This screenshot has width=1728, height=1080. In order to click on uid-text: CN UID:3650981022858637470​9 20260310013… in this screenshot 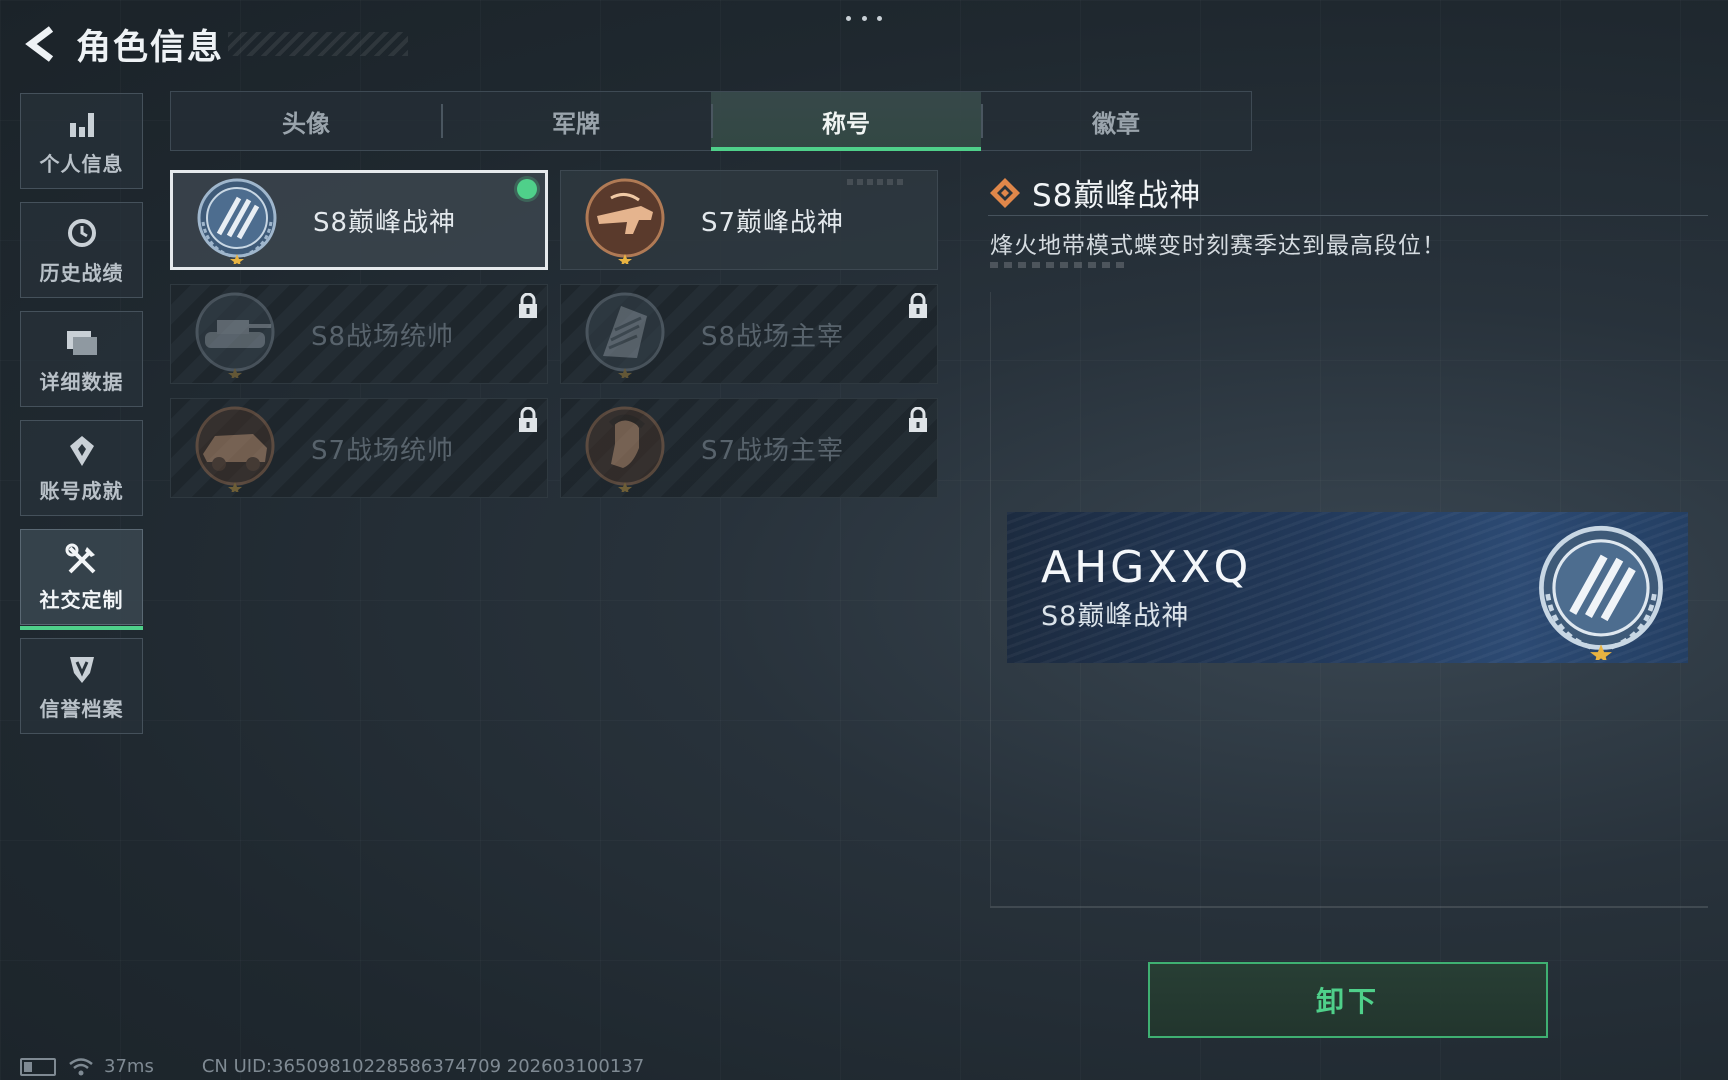, I will do `click(423, 1066)`.